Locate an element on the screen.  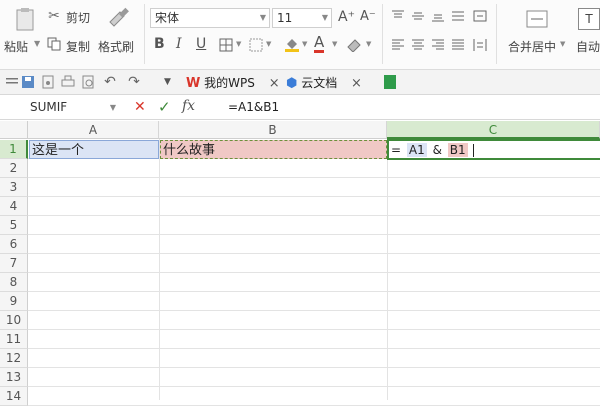
print-preview-icon is located at coordinates (88, 82).